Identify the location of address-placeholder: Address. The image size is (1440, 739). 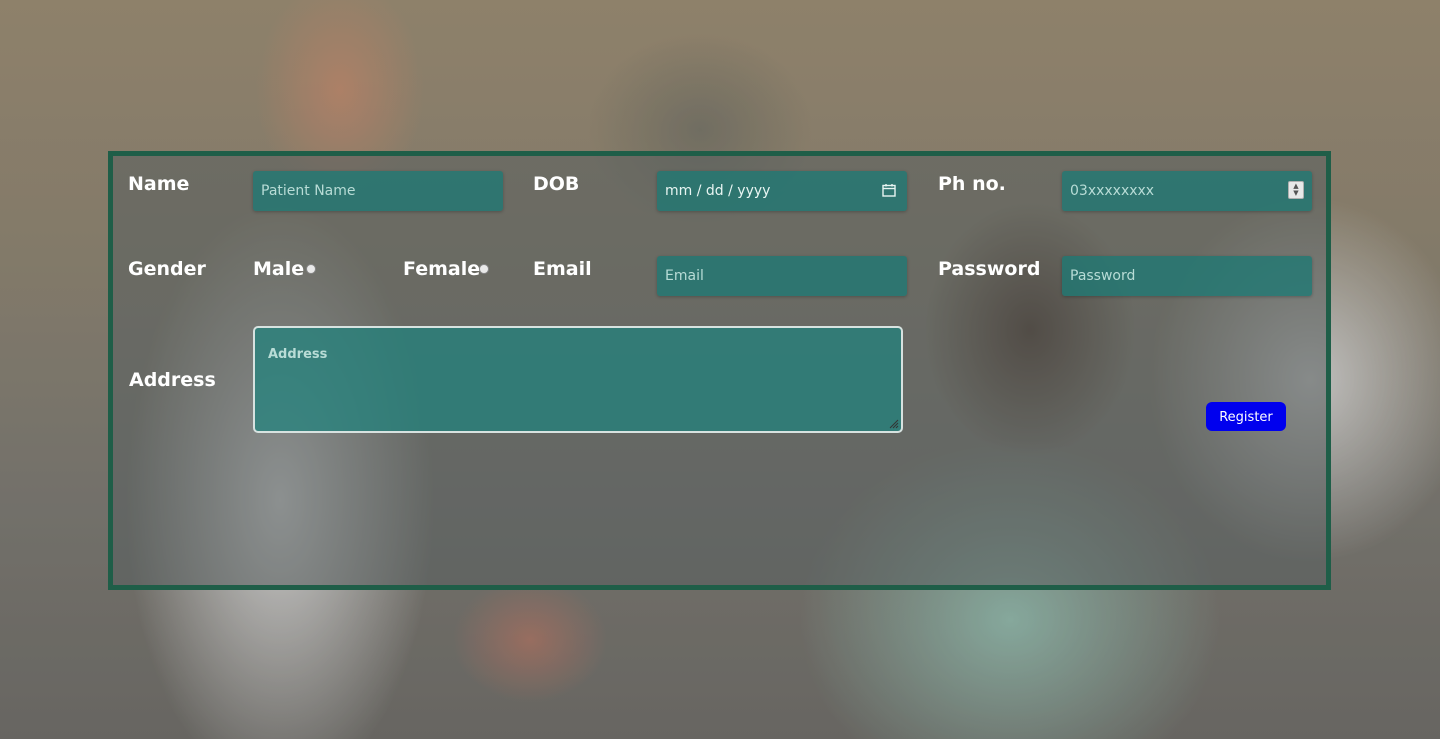
(298, 354).